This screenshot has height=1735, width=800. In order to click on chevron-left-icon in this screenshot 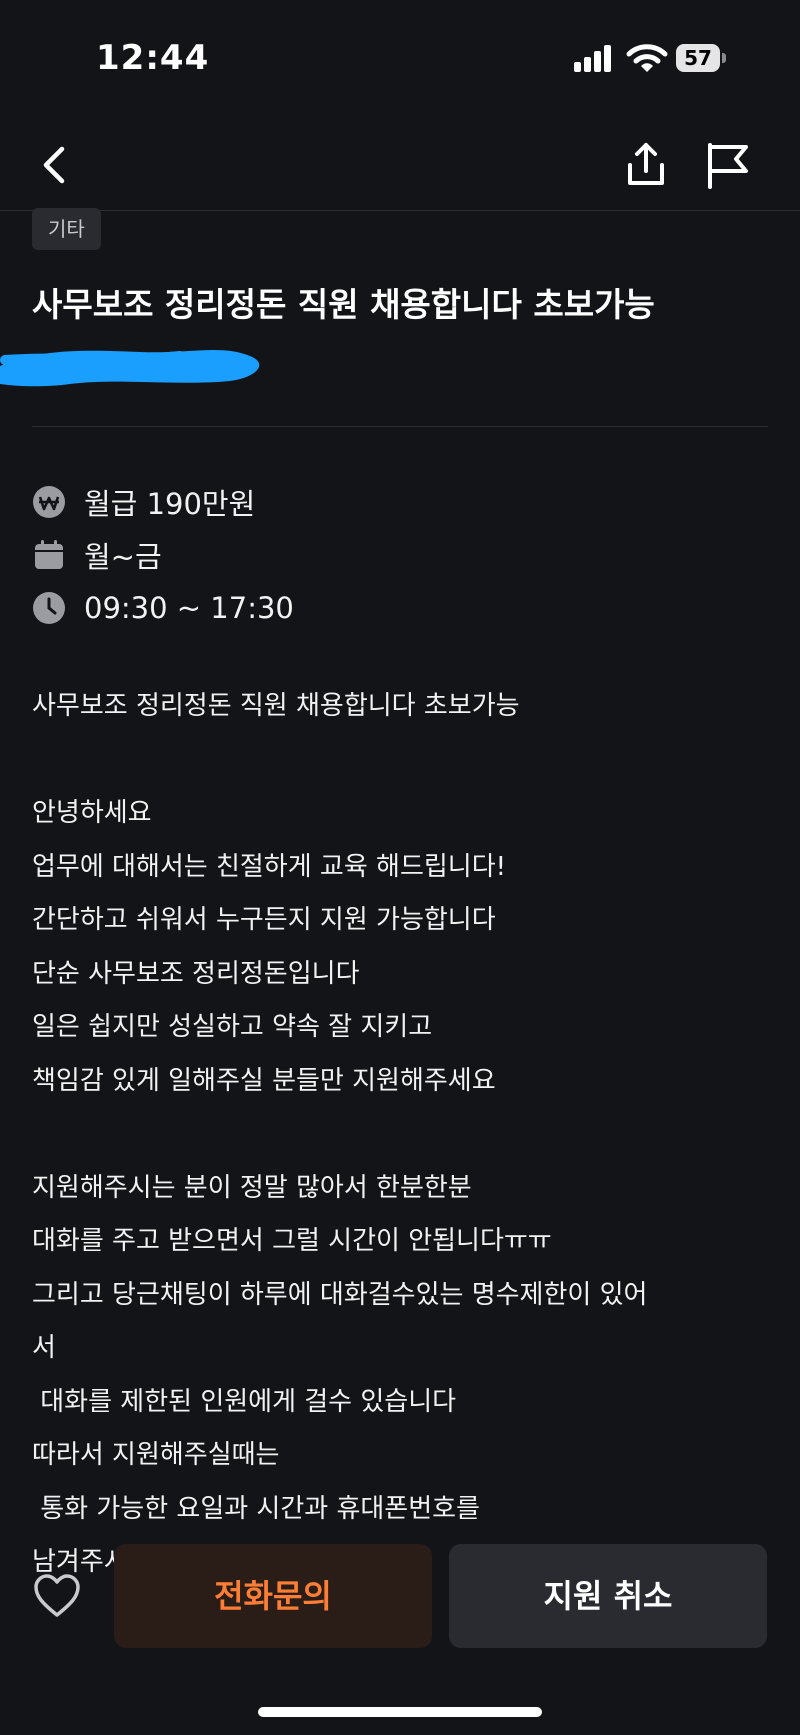, I will do `click(54, 165)`.